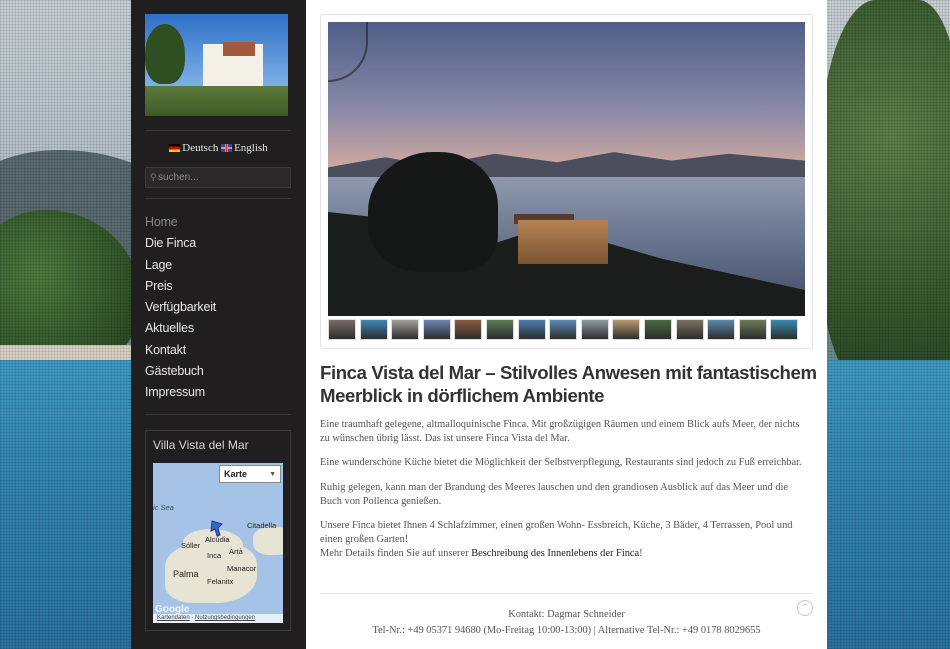 This screenshot has height=649, width=950. What do you see at coordinates (225, 618) in the screenshot?
I see `map-terms-link: Nutzungsbedingungen` at bounding box center [225, 618].